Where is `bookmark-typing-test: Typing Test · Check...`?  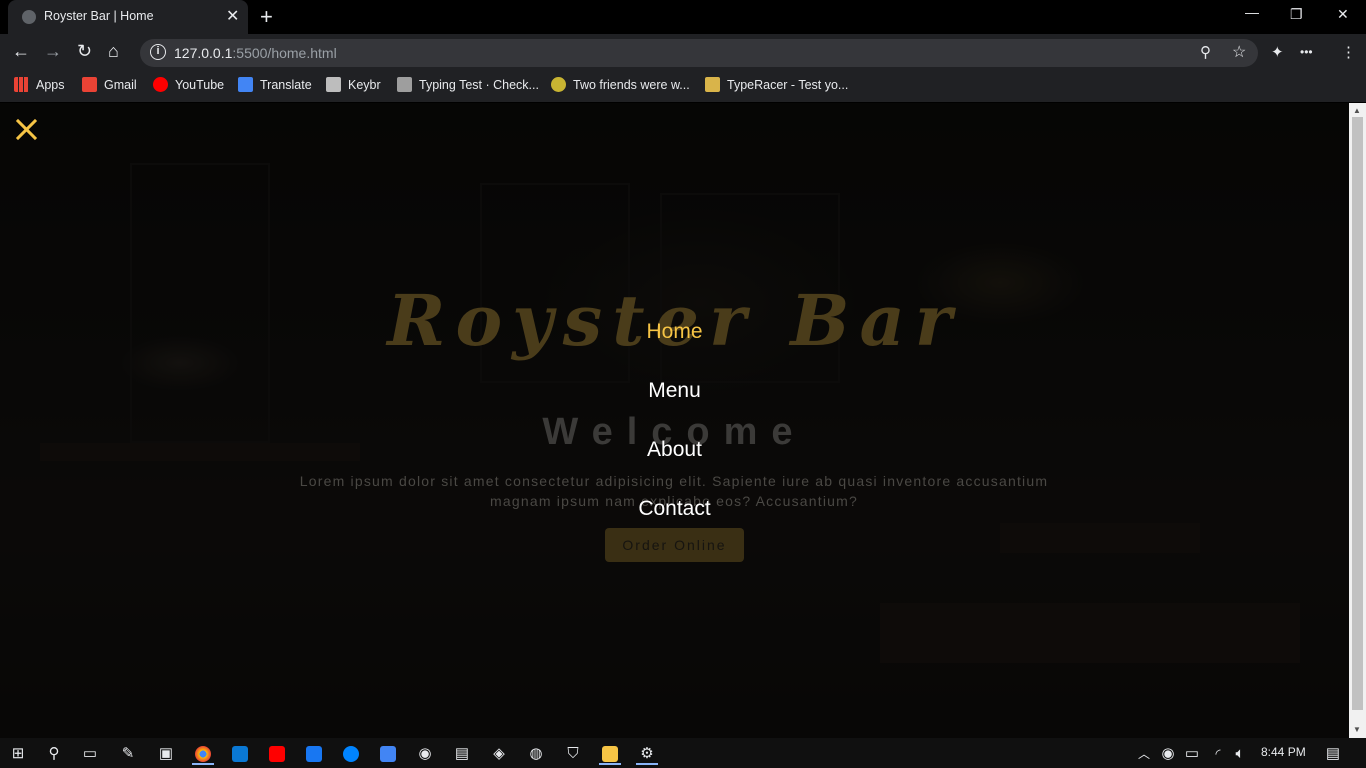 bookmark-typing-test: Typing Test · Check... is located at coordinates (468, 84).